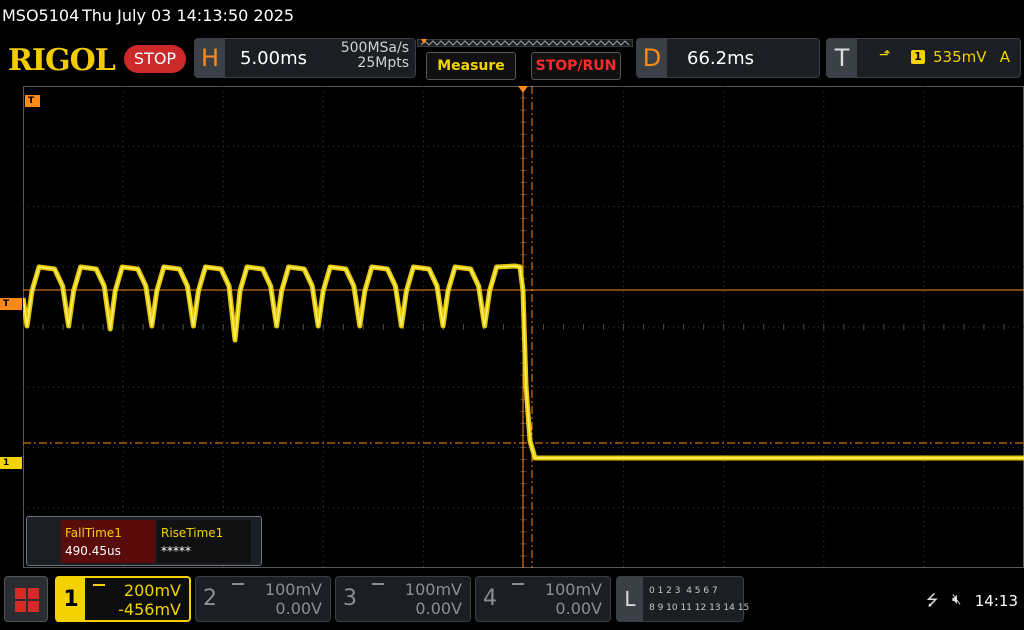 This screenshot has height=630, width=1024. What do you see at coordinates (683, 591) in the screenshot?
I see `logic-channels-row1: 0 1 2 3 4 5 6 7` at bounding box center [683, 591].